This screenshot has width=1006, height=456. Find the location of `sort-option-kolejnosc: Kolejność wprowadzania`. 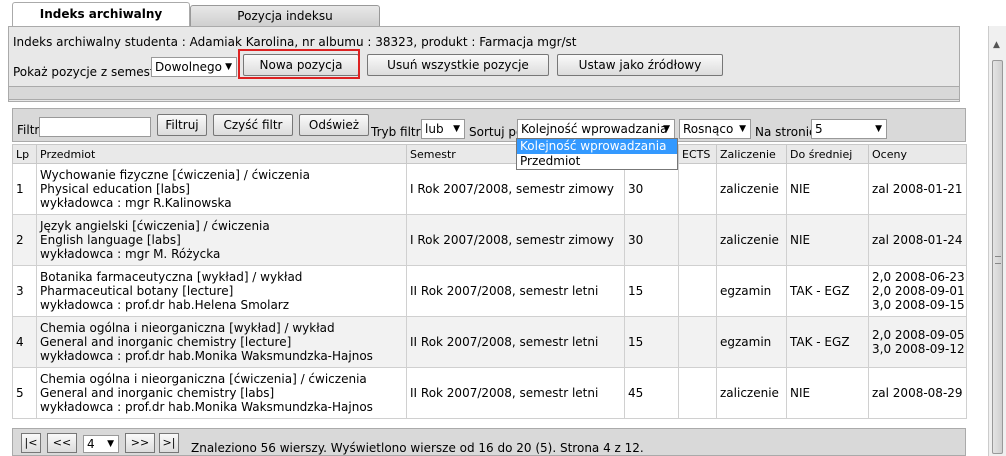

sort-option-kolejnosc: Kolejność wprowadzania is located at coordinates (597, 146).